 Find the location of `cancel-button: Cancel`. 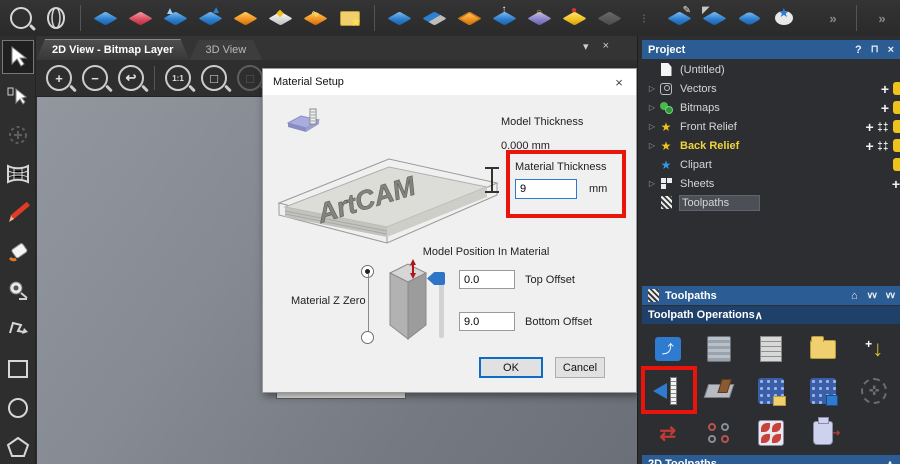

cancel-button: Cancel is located at coordinates (580, 367).